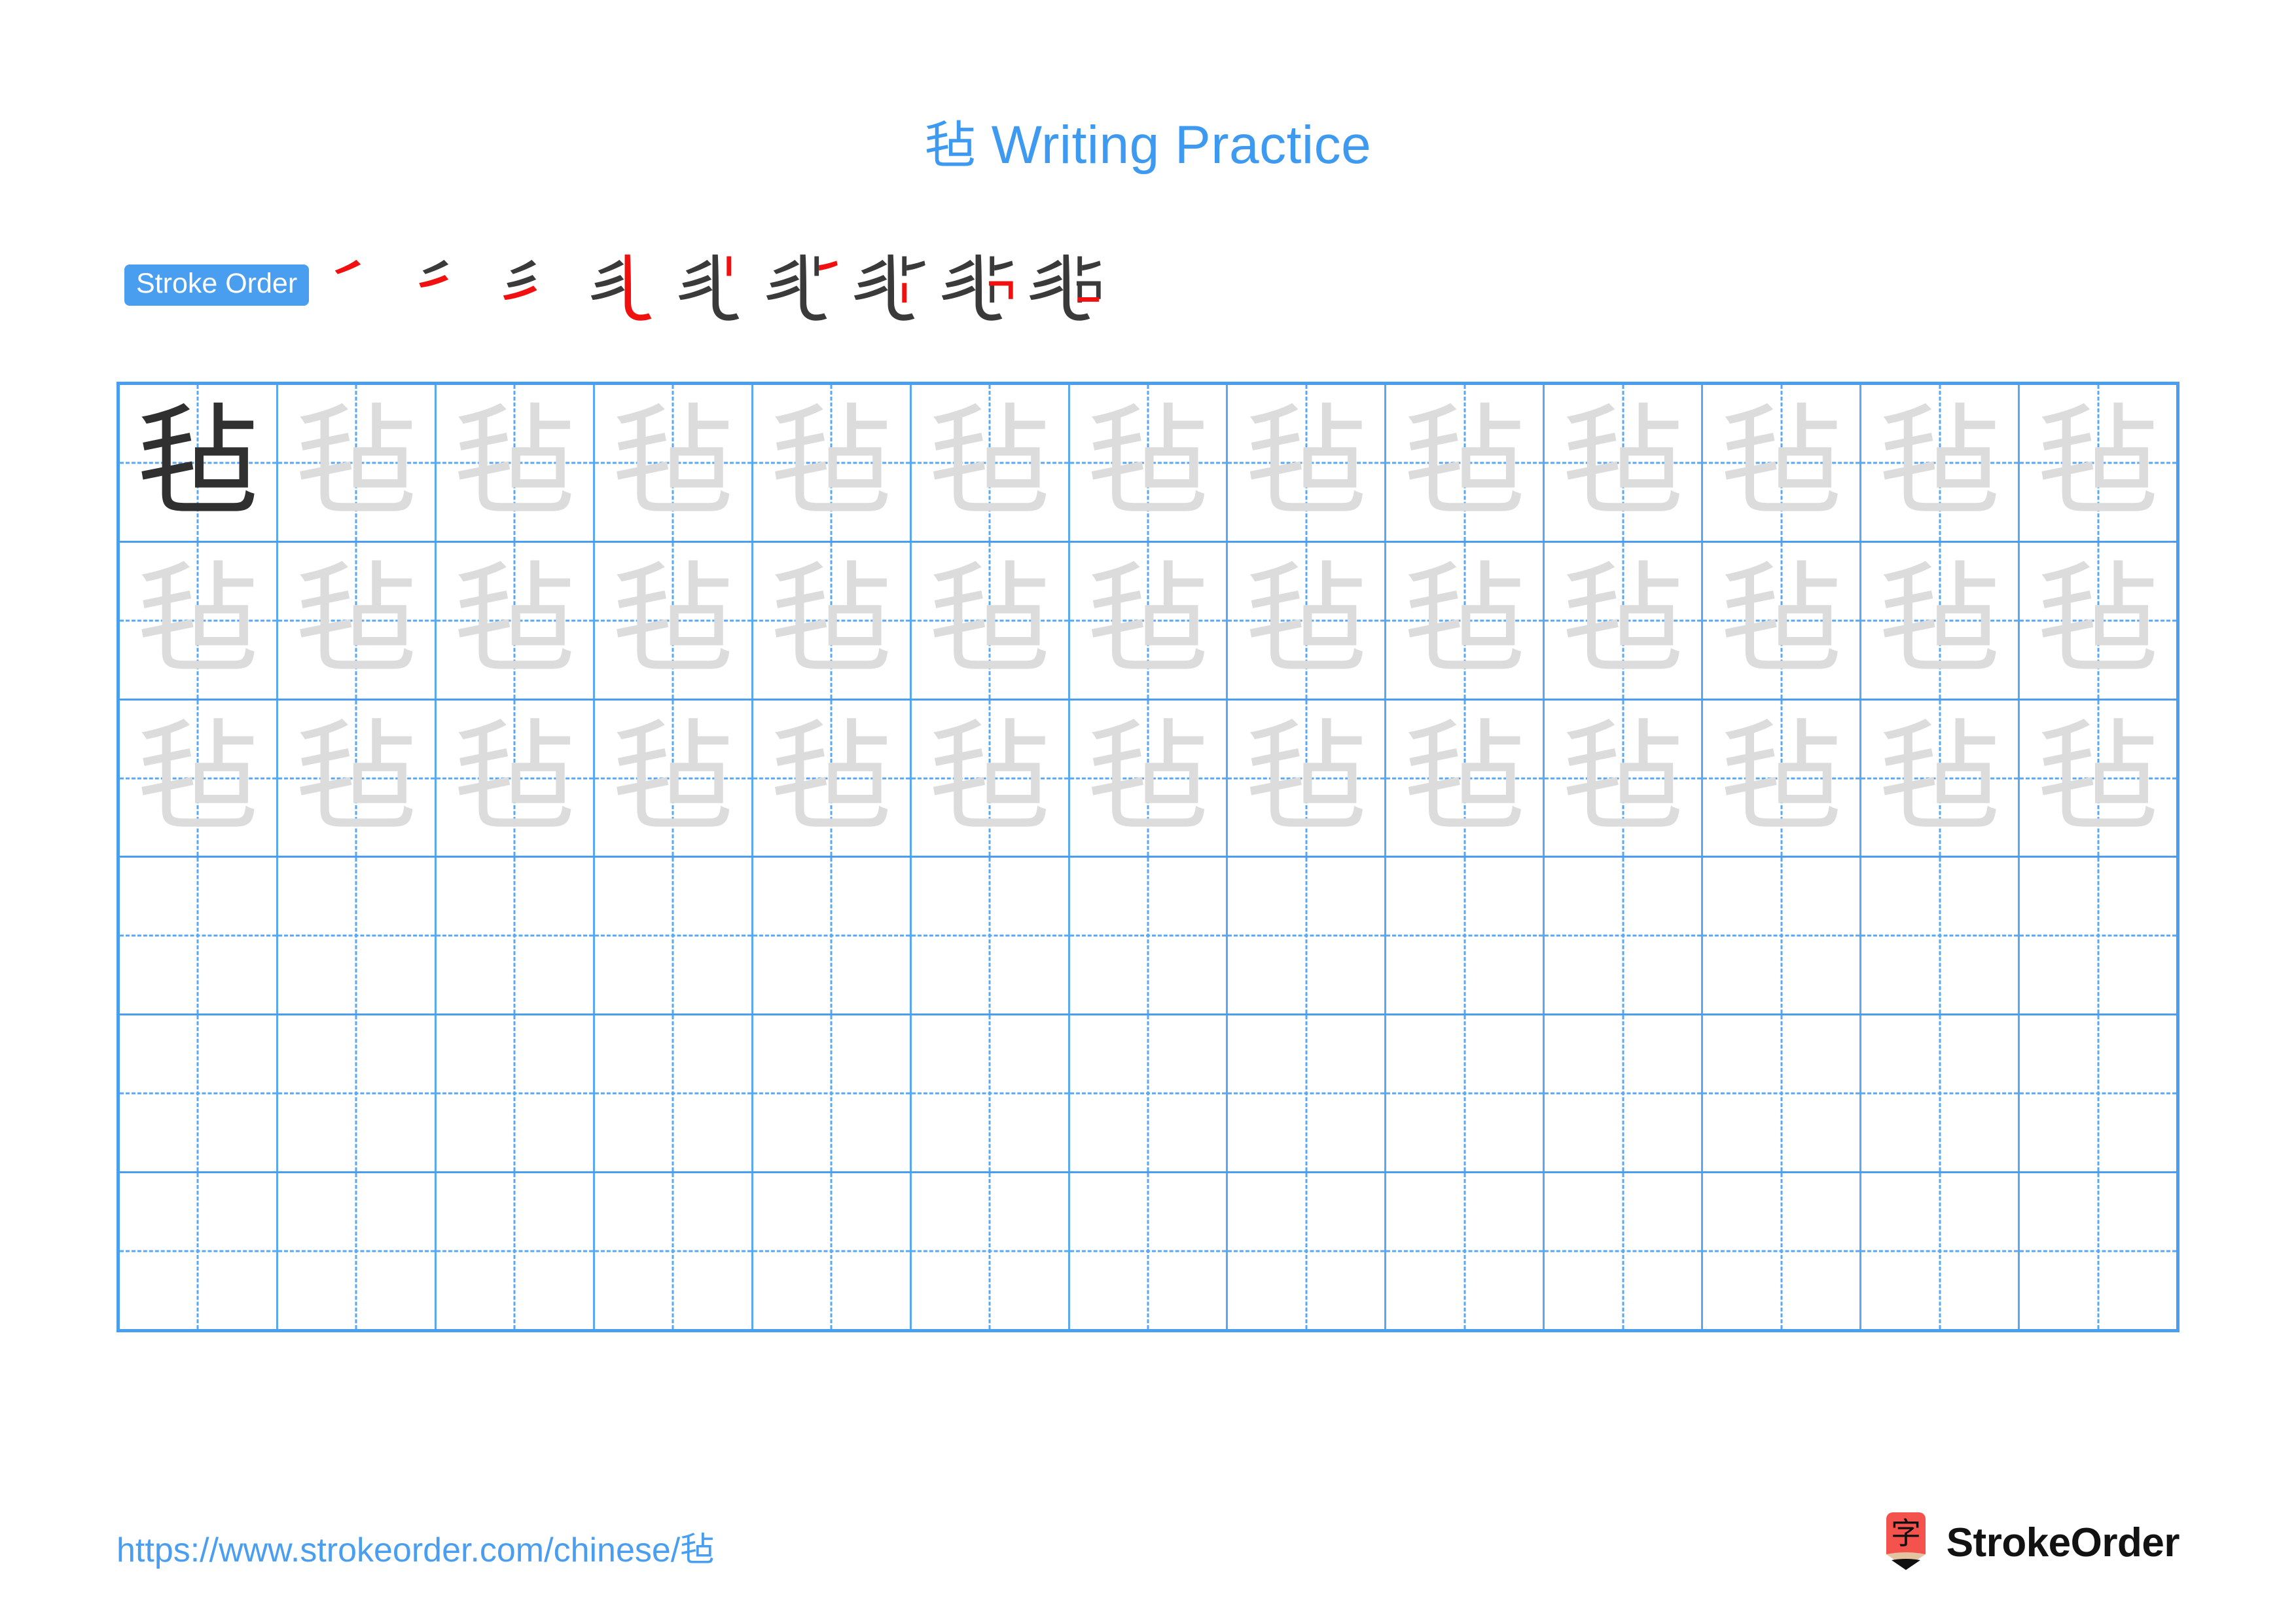 The height and width of the screenshot is (1623, 2296). I want to click on stroke-order-badge: Stroke Order, so click(217, 285).